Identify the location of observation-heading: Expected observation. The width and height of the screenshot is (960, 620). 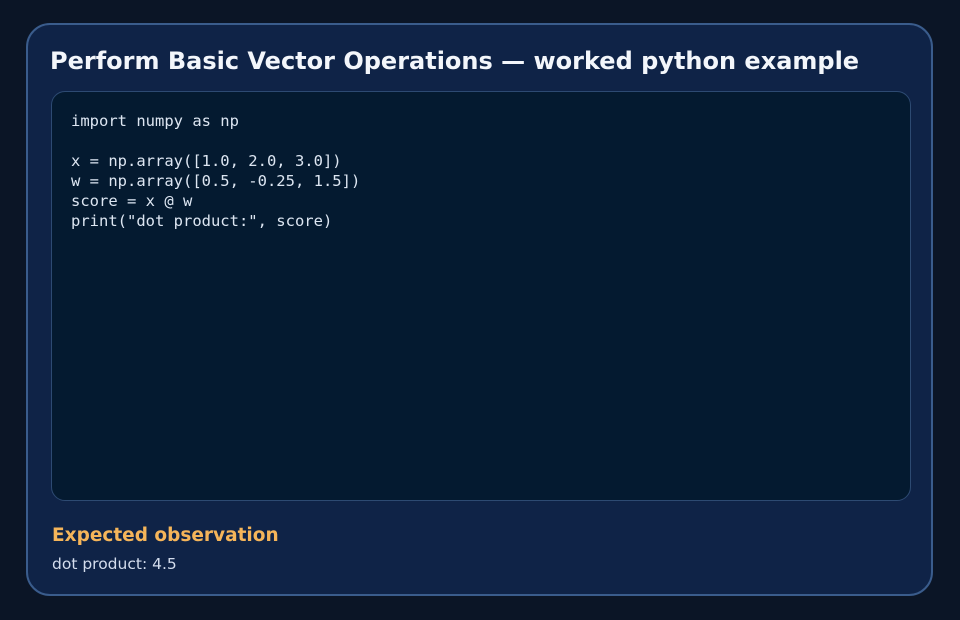
(165, 535).